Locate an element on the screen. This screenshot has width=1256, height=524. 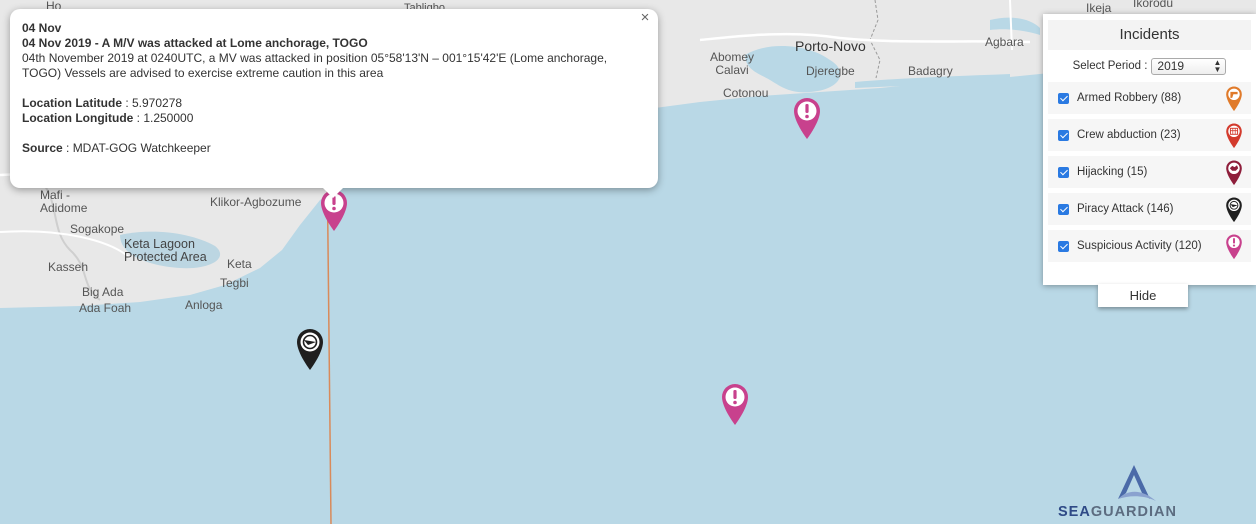
source-label: Source is located at coordinates (42, 148).